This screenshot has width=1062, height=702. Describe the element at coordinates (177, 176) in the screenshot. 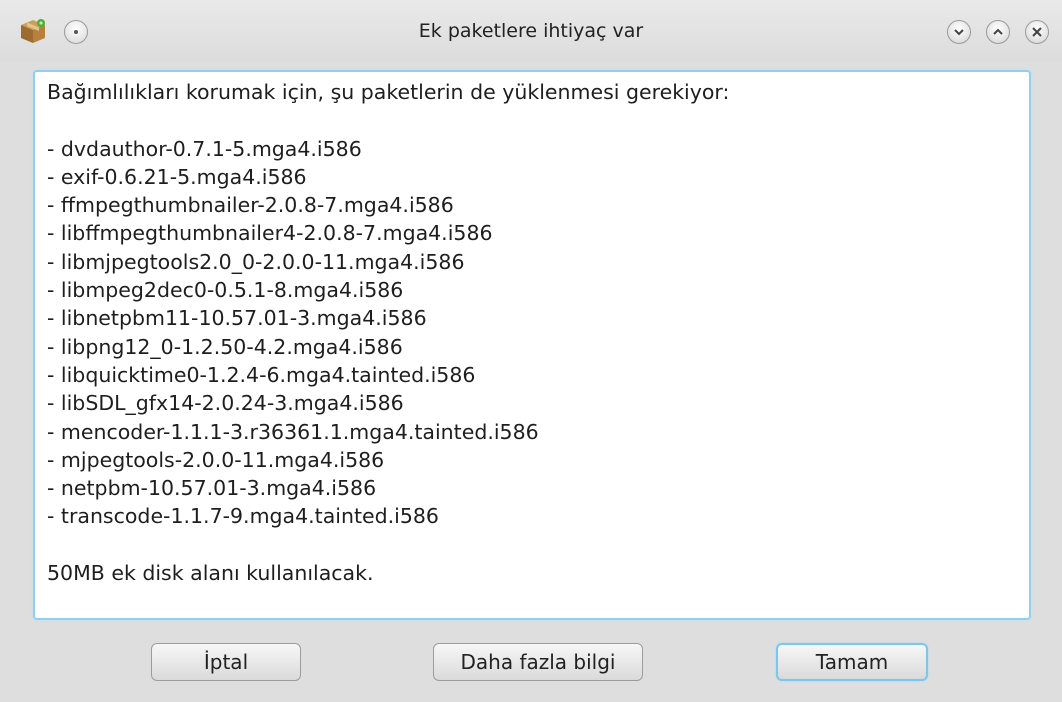

I see `list-item: - exif-0.6.21-5.mga4.i586` at that location.